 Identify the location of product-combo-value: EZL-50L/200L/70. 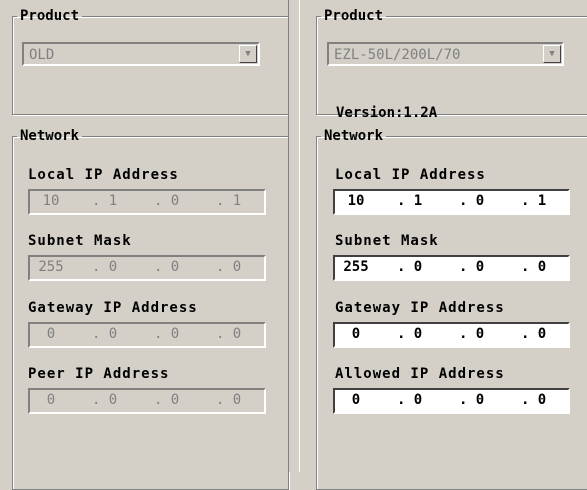
(397, 55).